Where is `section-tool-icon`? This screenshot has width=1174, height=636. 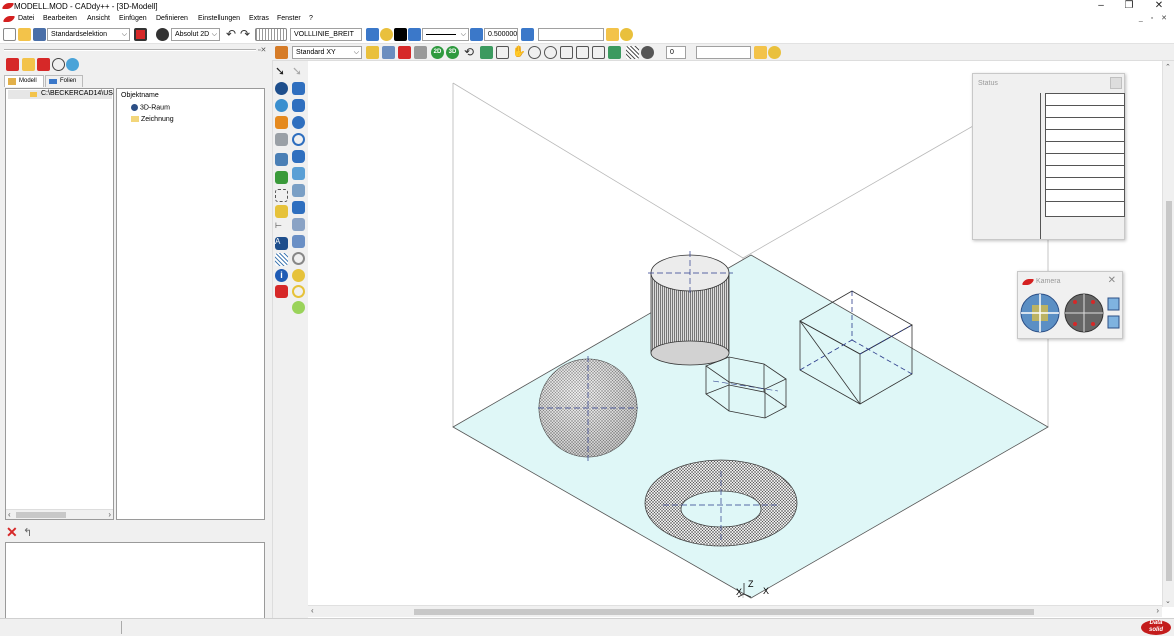
section-tool-icon is located at coordinates (298, 241).